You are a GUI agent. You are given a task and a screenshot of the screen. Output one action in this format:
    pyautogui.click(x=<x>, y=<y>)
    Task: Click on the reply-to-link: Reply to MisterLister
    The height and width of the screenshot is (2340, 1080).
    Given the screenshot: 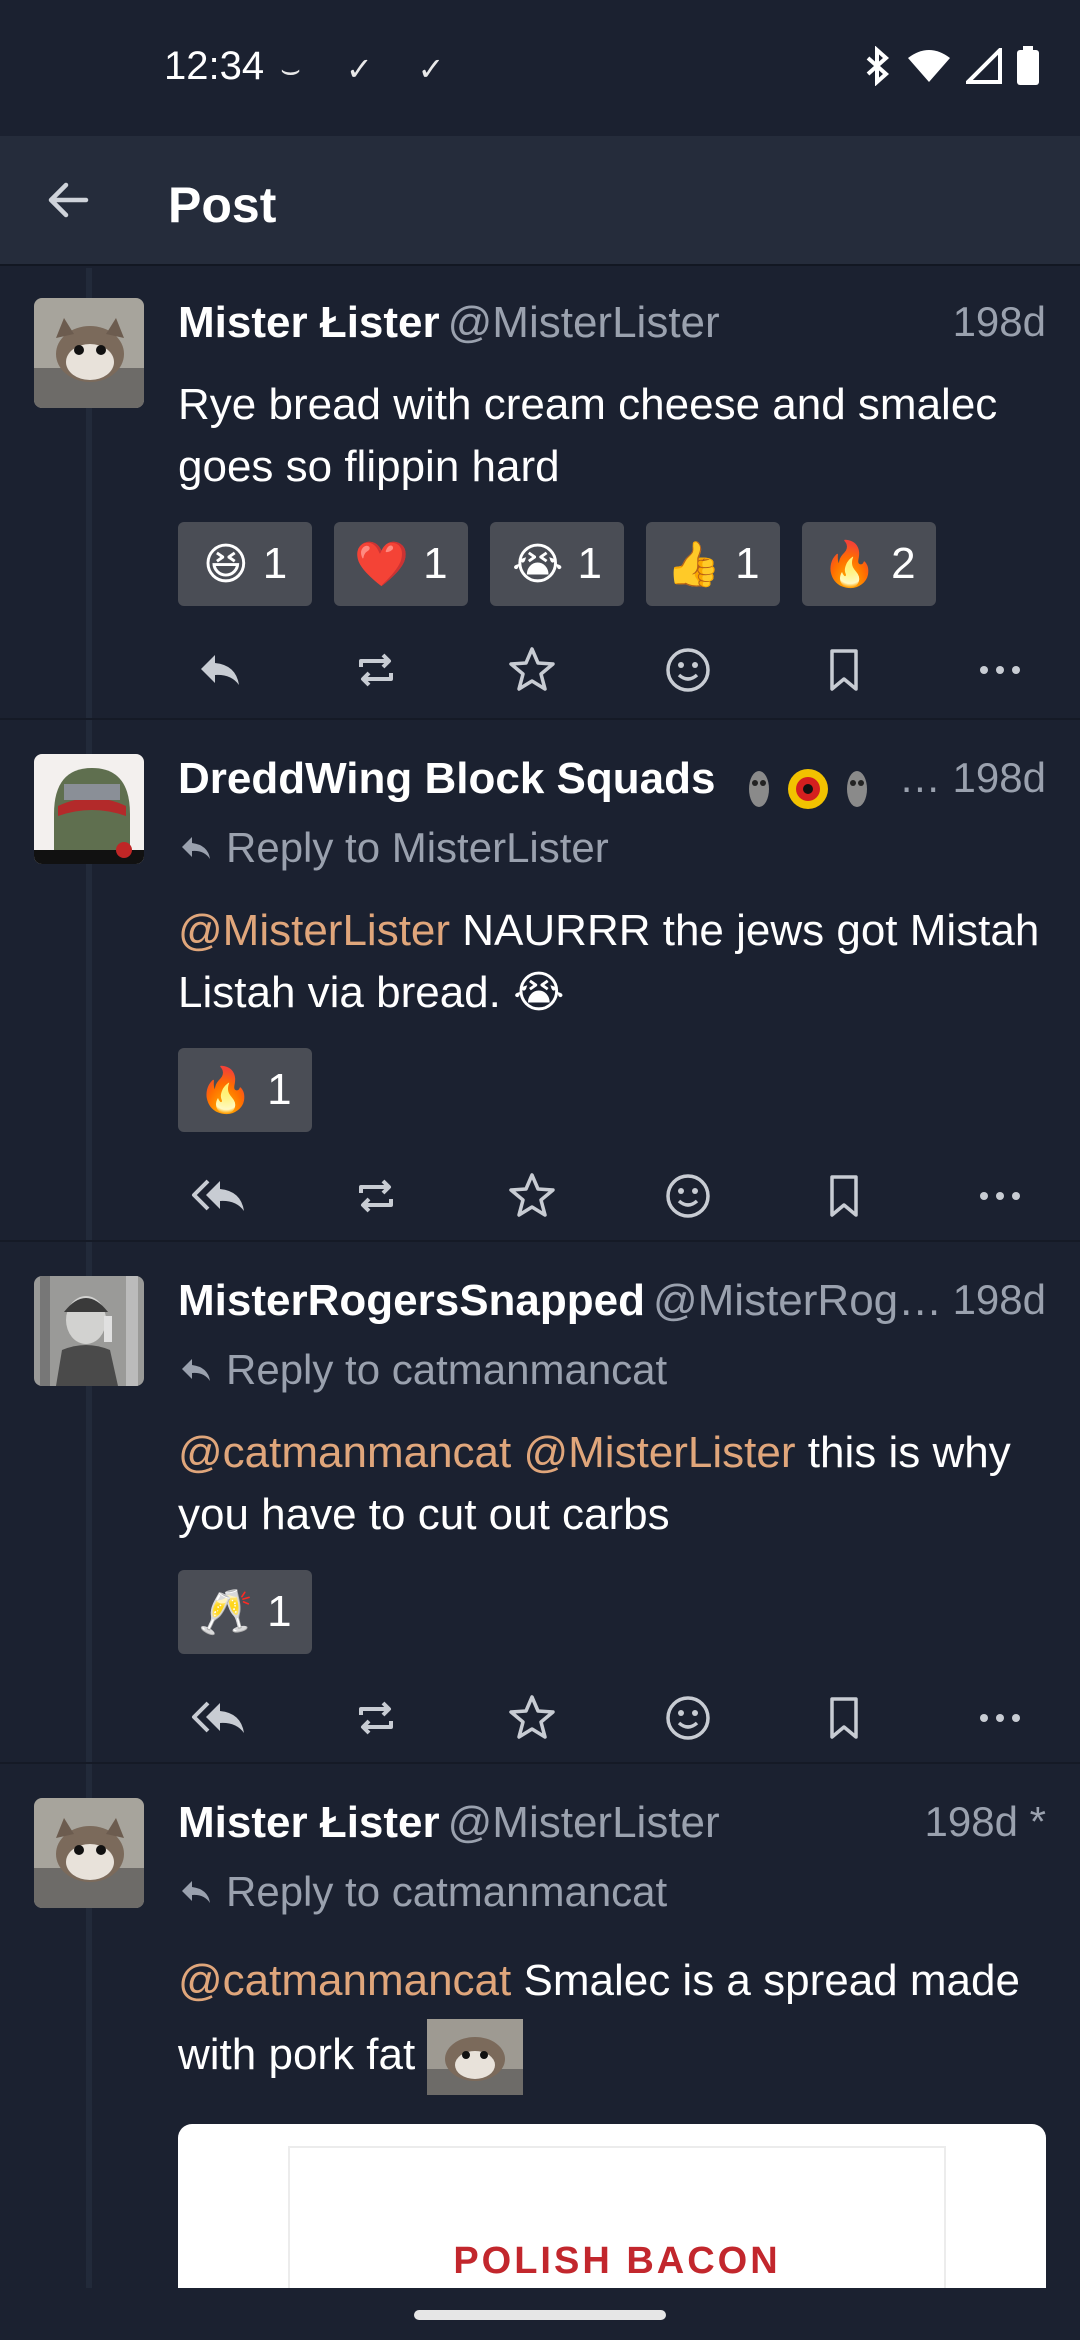 What is the action you would take?
    pyautogui.click(x=612, y=848)
    